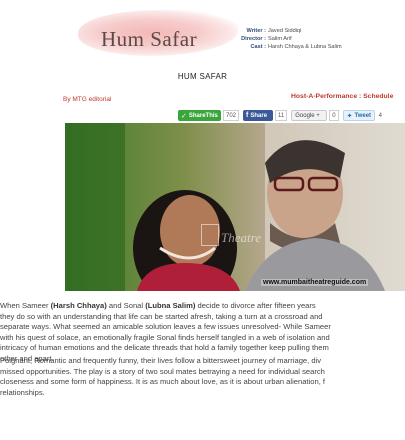 The width and height of the screenshot is (405, 440). I want to click on page-title: Hum Safar, so click(149, 39).